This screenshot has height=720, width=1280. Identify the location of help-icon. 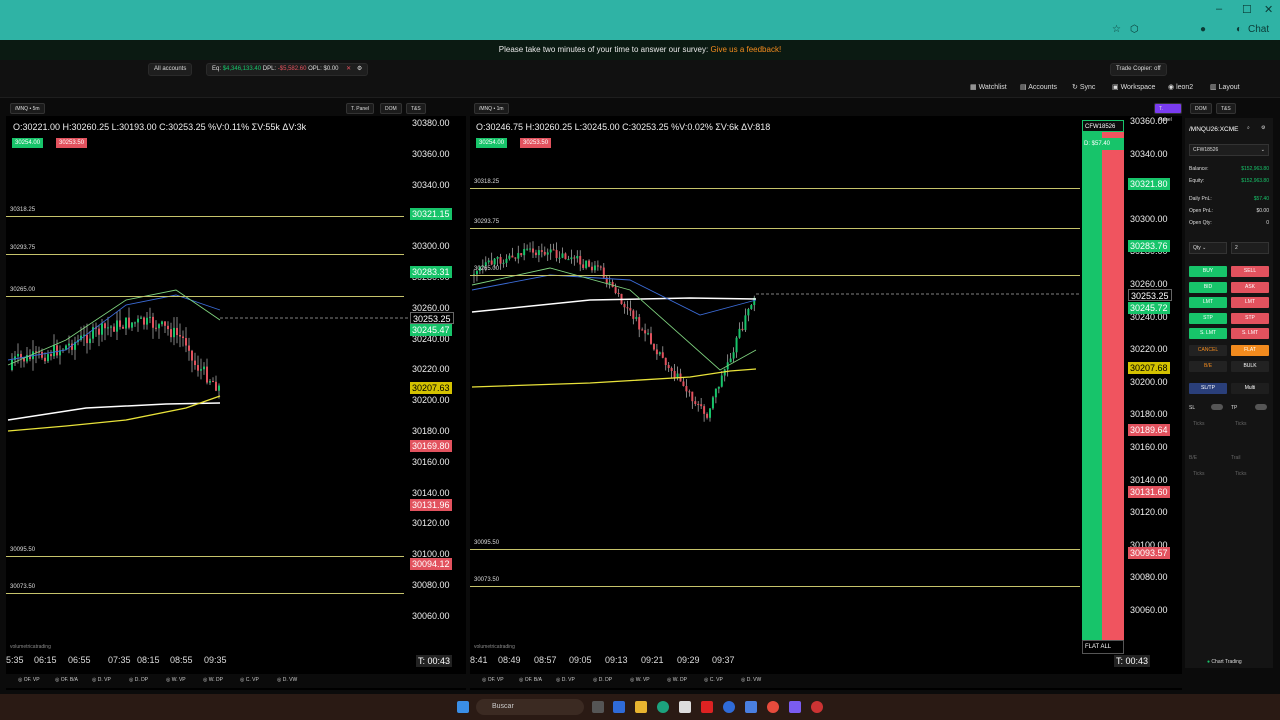
(729, 707).